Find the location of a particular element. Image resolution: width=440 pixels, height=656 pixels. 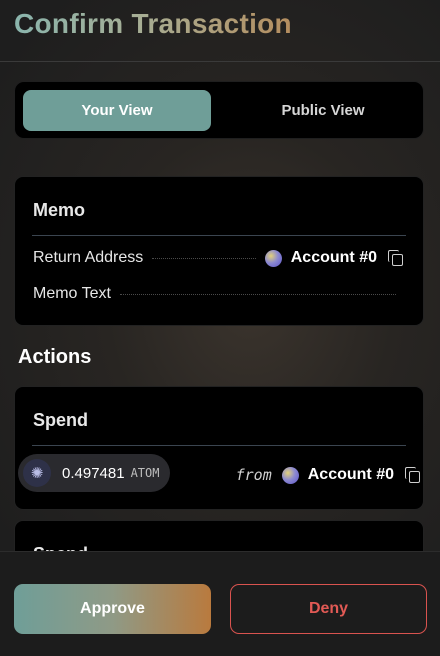

spend-title: Spend is located at coordinates (61, 420).